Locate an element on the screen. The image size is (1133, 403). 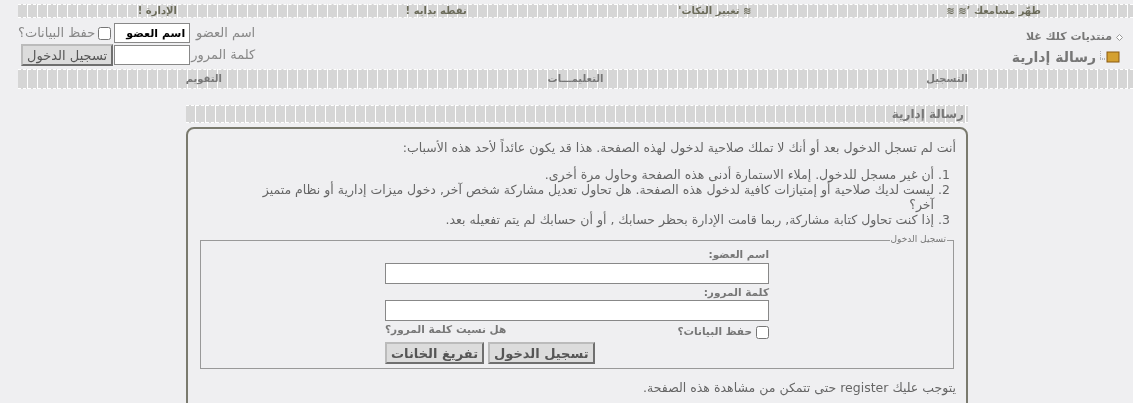
username-label: اسم العضو is located at coordinates (225, 33).